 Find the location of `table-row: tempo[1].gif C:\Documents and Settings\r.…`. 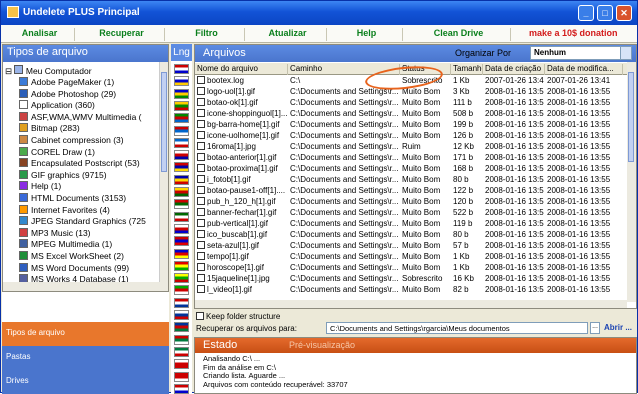

table-row: tempo[1].gif C:\Documents and Settings\r.… is located at coordinates (411, 257).